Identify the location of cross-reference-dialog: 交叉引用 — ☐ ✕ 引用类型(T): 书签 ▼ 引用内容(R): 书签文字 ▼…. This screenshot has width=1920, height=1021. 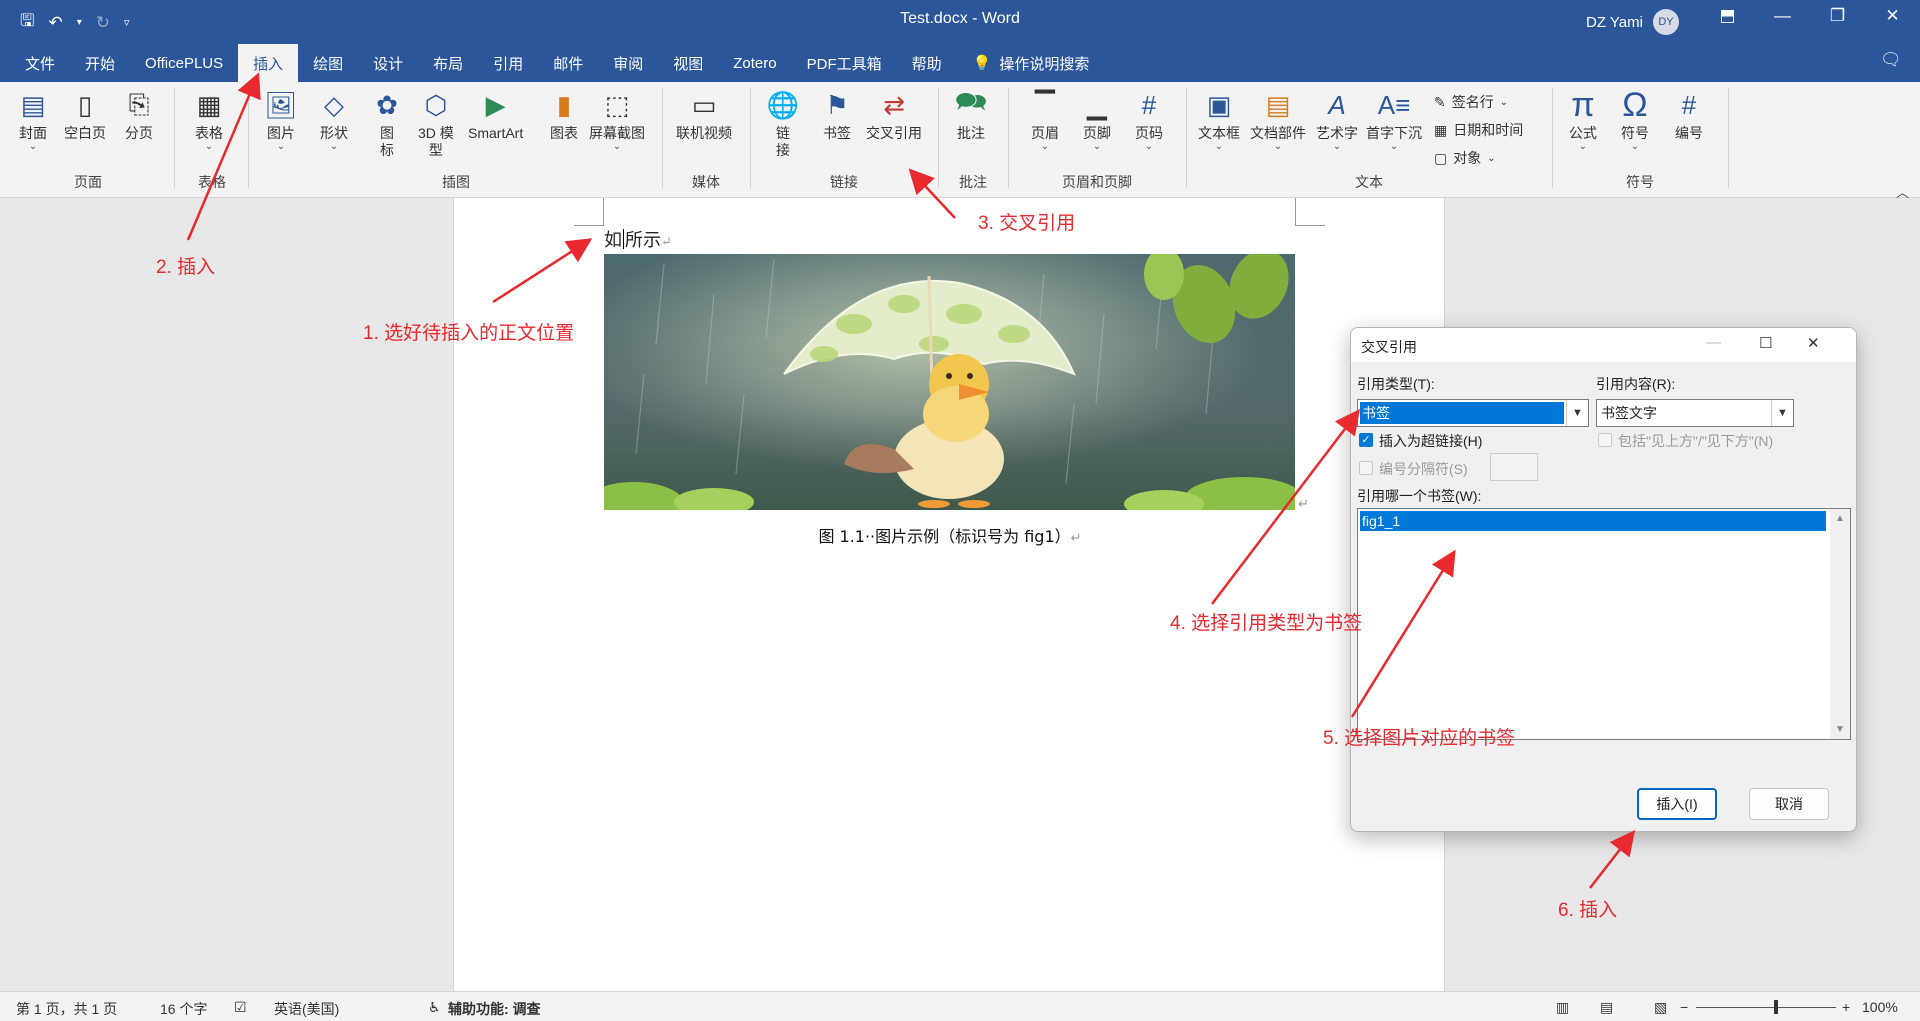
(1603, 579).